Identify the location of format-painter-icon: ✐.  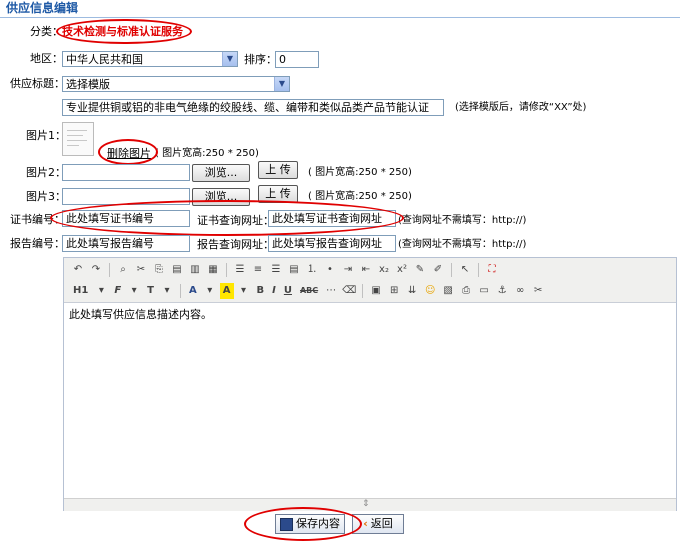
(438, 270).